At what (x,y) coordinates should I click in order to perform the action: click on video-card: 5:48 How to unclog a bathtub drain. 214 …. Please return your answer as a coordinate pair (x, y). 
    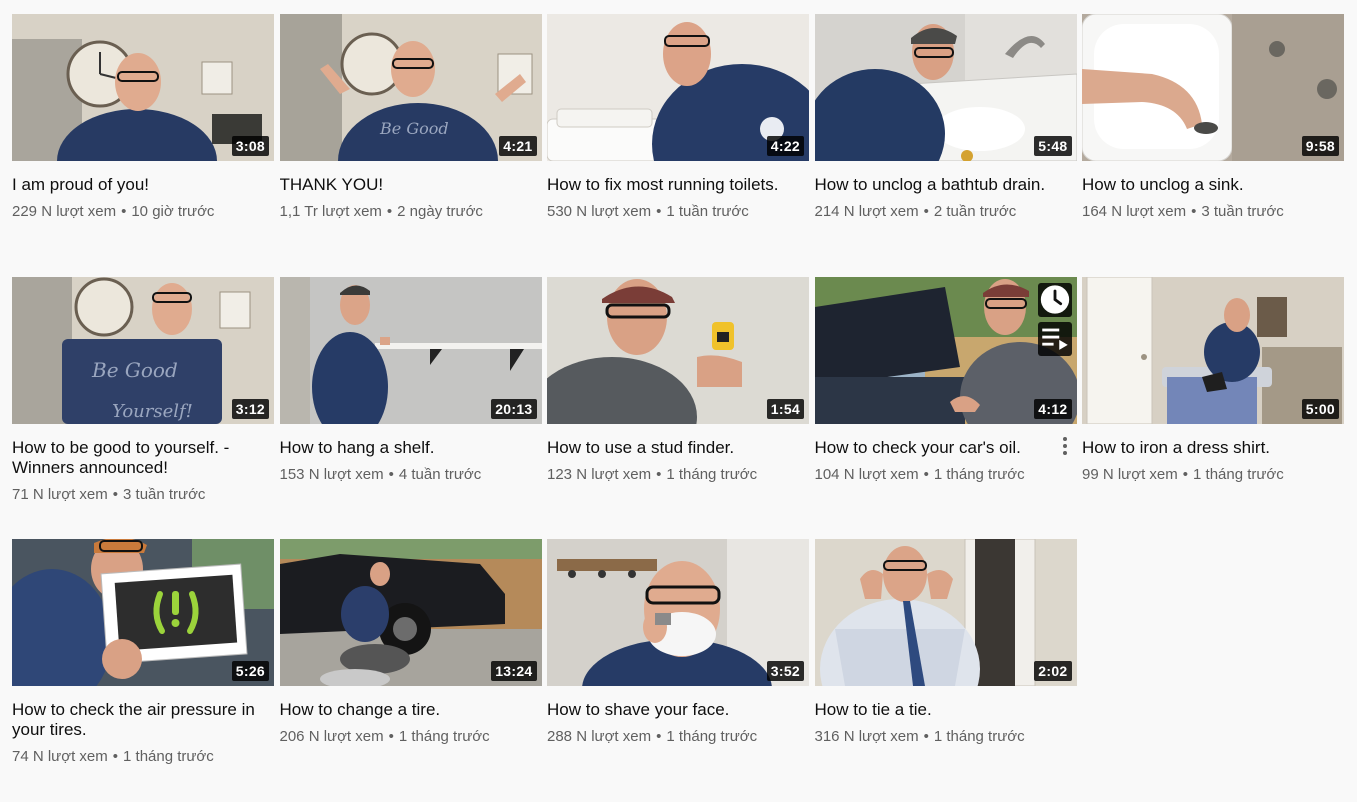
    Looking at the image, I should click on (945, 145).